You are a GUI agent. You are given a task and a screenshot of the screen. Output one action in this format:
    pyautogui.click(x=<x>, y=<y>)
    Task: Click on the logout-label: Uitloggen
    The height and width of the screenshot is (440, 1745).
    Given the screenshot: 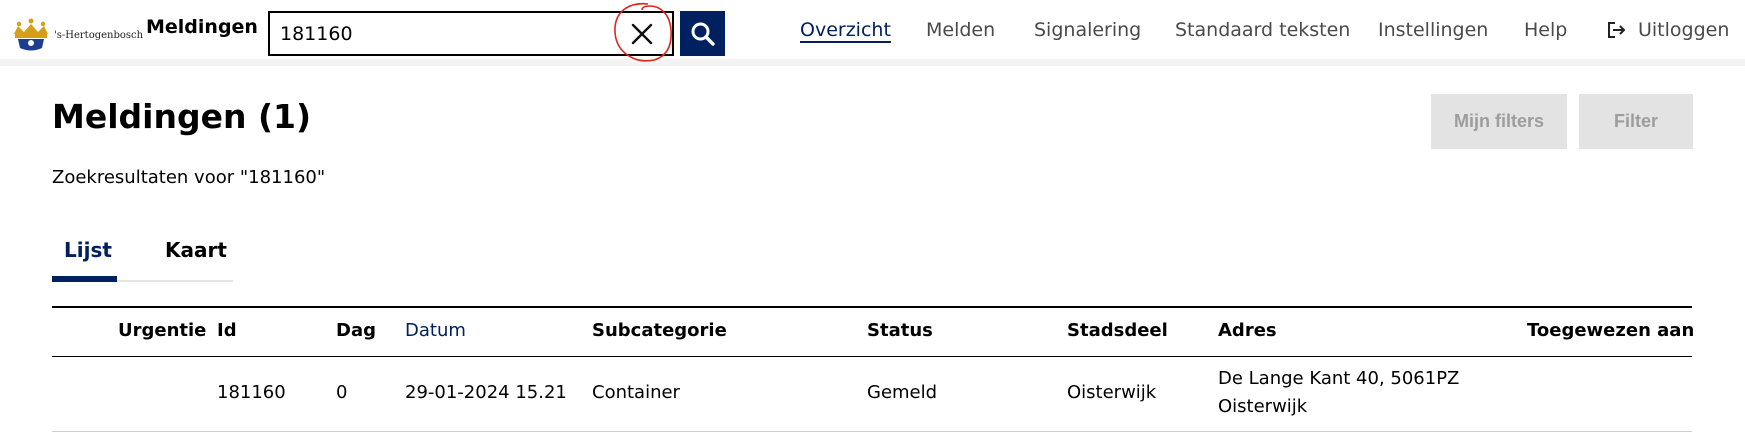 What is the action you would take?
    pyautogui.click(x=1684, y=30)
    